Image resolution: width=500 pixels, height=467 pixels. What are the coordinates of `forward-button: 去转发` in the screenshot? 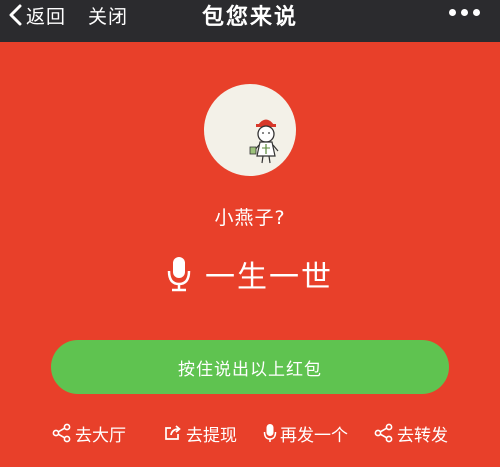 It's located at (411, 433).